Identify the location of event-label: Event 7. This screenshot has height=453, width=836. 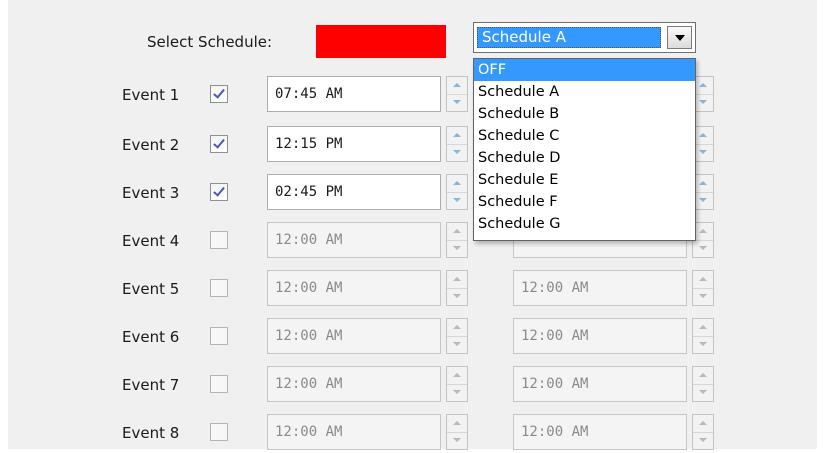
(151, 385).